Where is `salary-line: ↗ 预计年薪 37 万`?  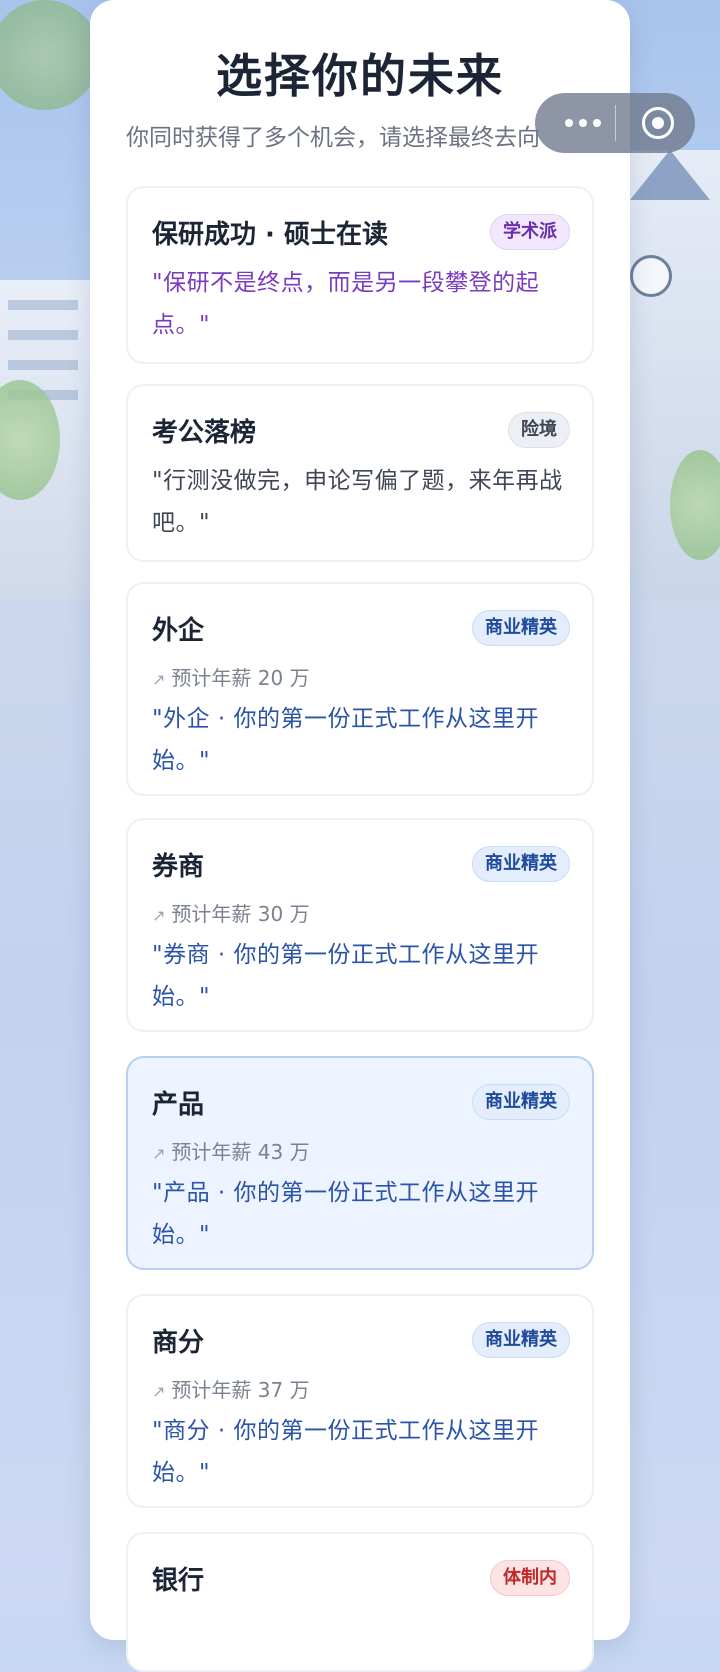 salary-line: ↗ 预计年薪 37 万 is located at coordinates (231, 1388).